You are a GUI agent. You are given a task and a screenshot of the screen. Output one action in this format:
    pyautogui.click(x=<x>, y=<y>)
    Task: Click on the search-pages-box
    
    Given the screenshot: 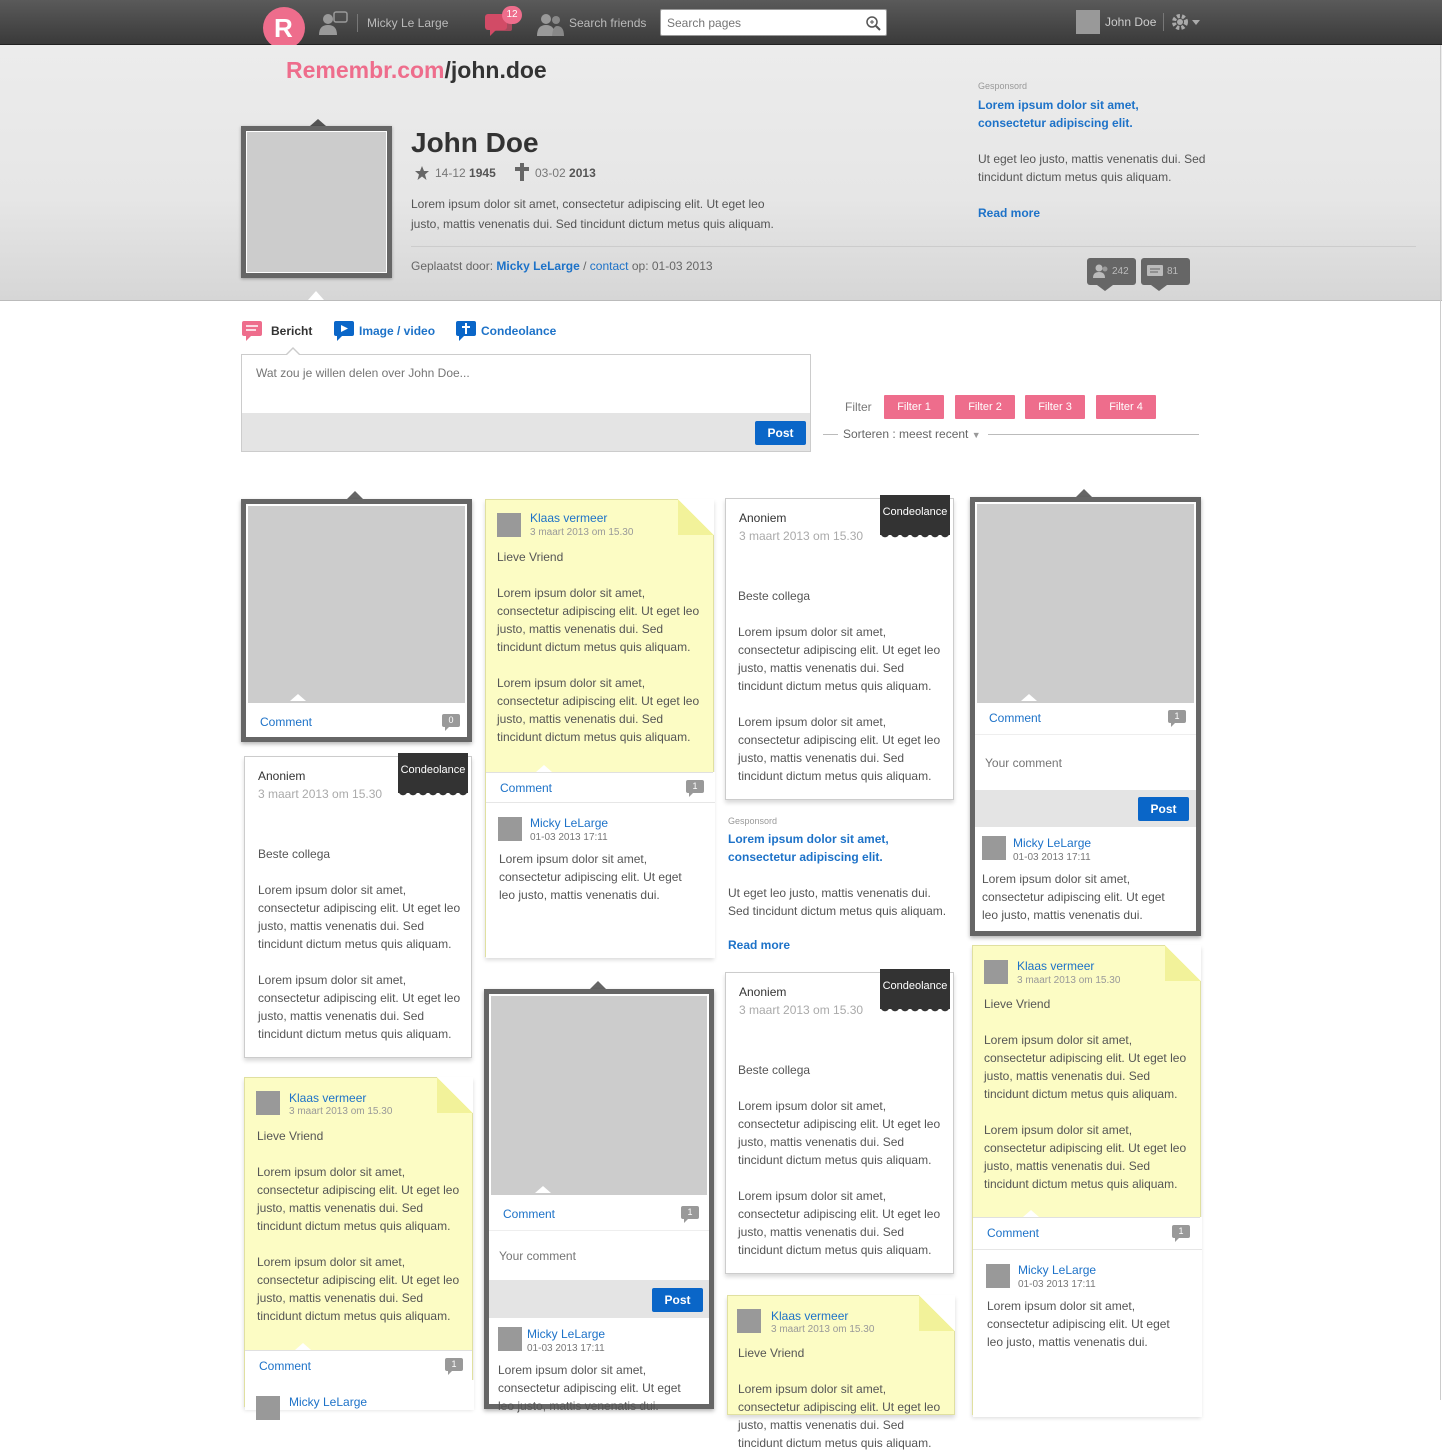 What is the action you would take?
    pyautogui.click(x=773, y=22)
    